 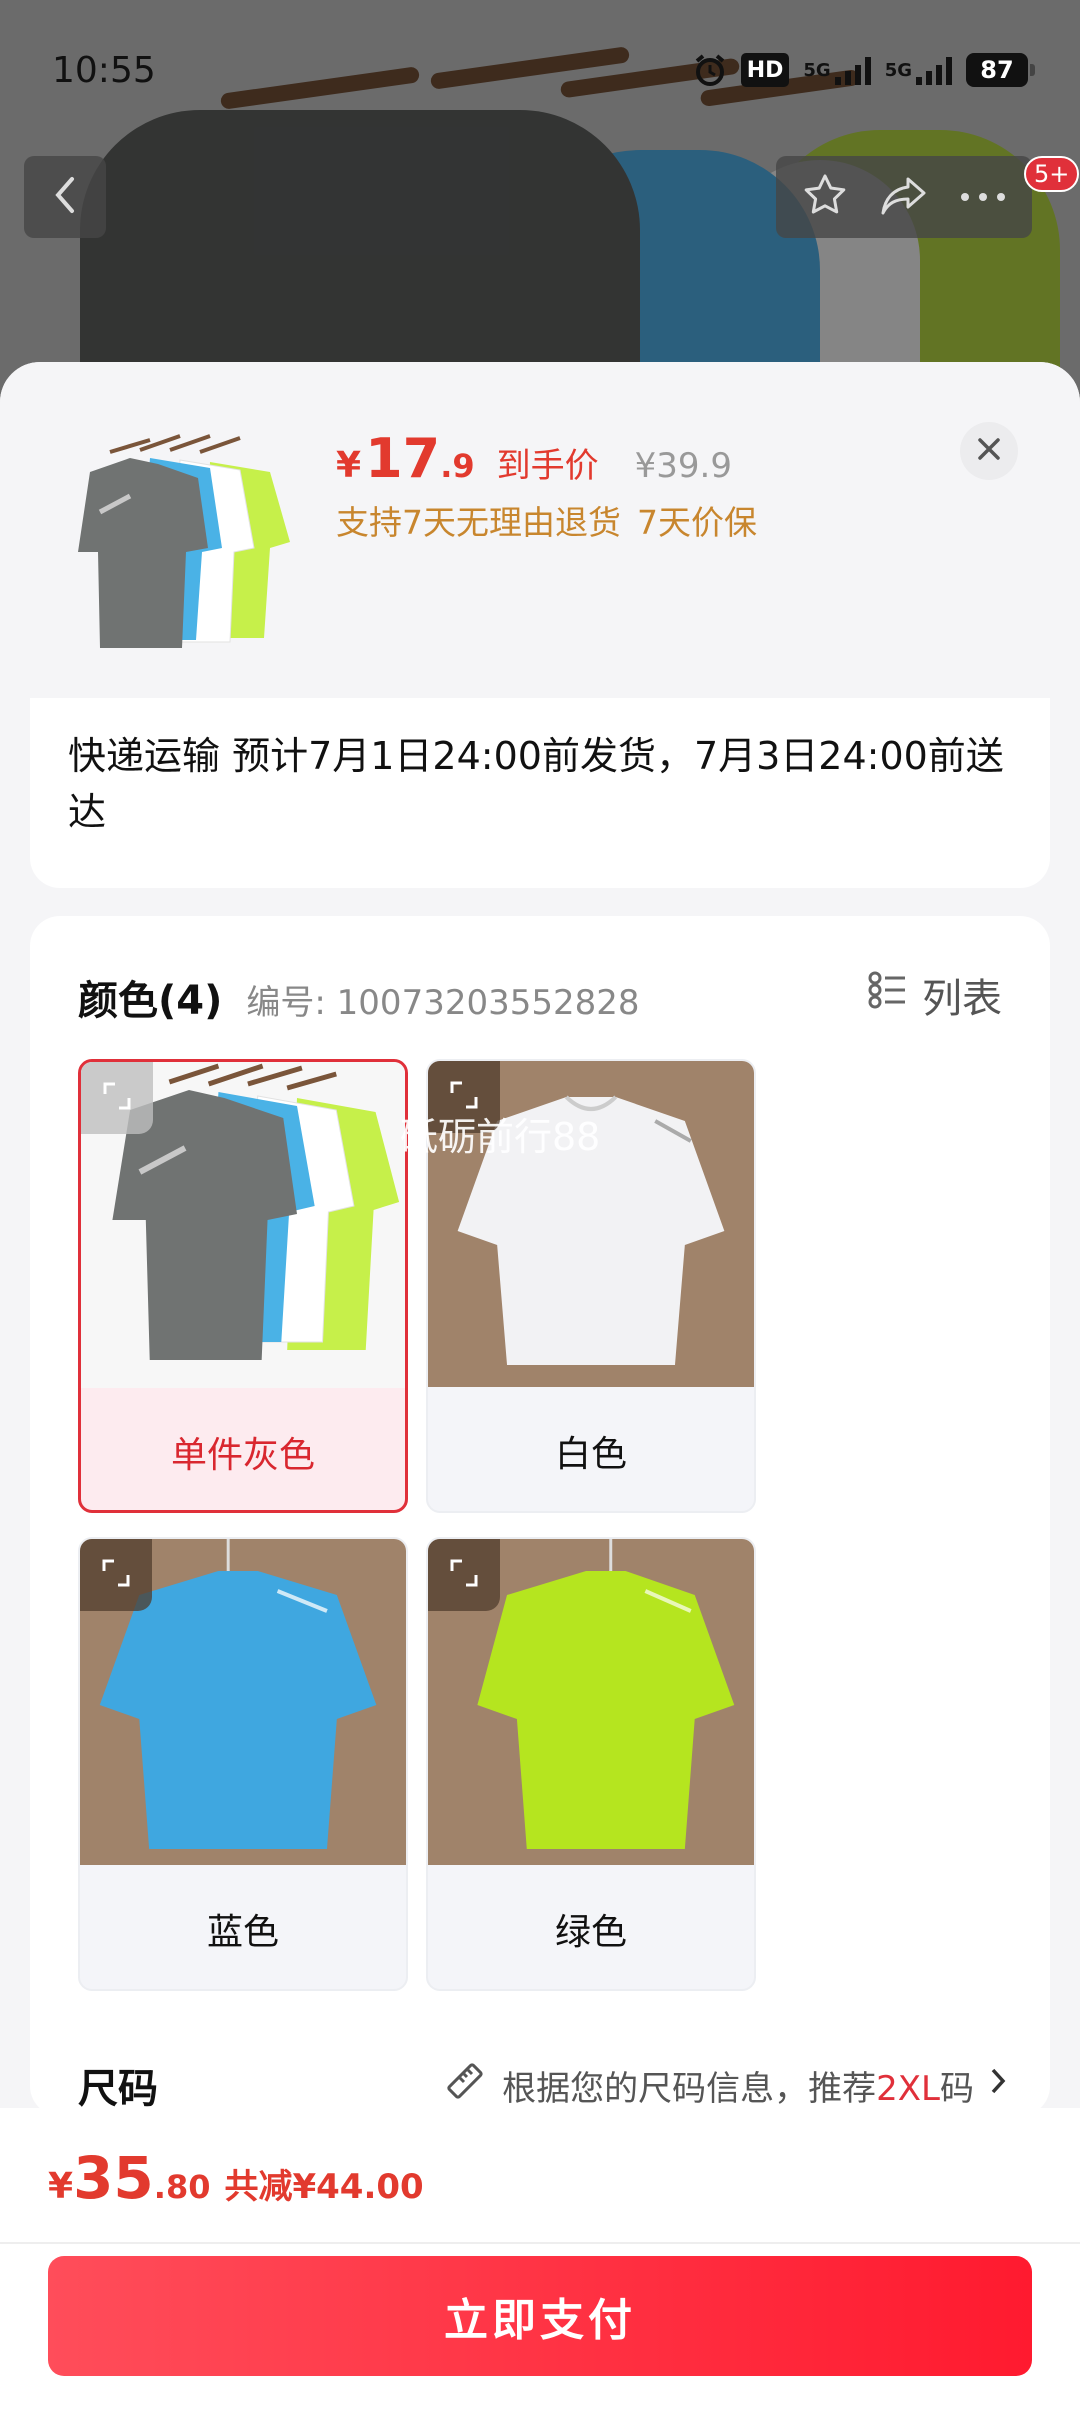 I want to click on close-icon, so click(x=989, y=451).